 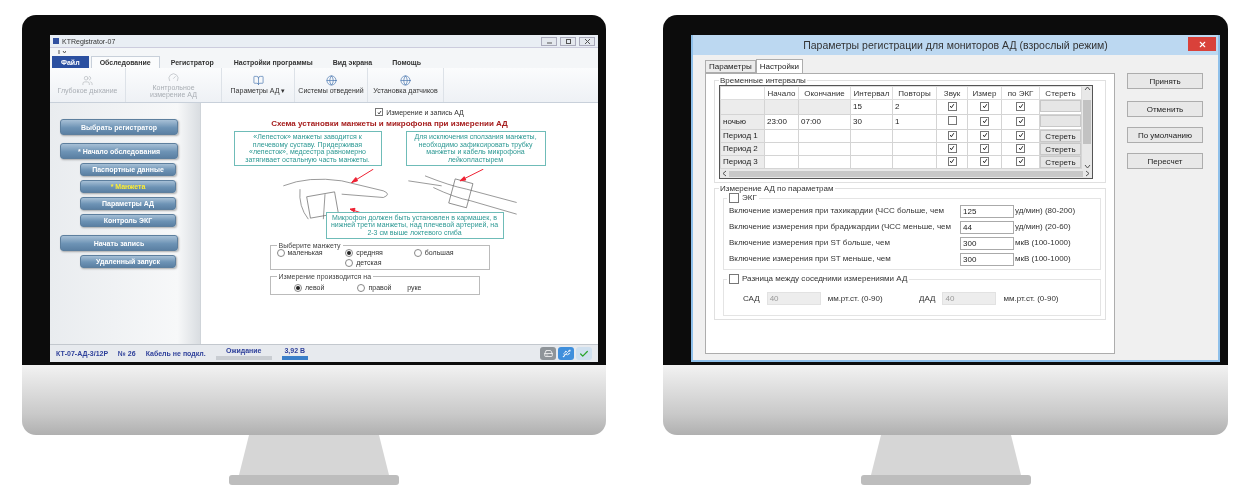 What do you see at coordinates (1043, 227) in the screenshot?
I see `unit-label: уд/мин) (20-60)` at bounding box center [1043, 227].